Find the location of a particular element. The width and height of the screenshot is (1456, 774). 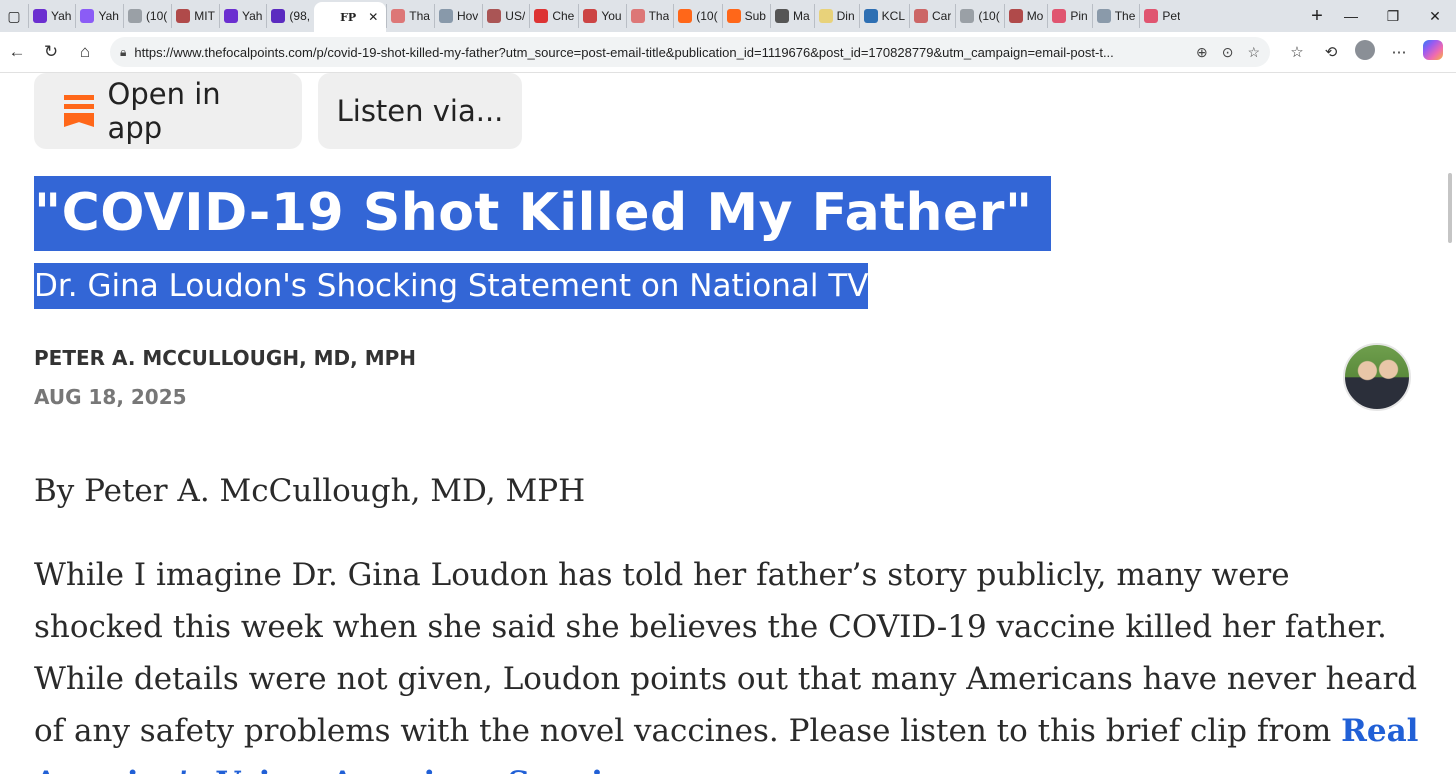

tab: Mo is located at coordinates (1025, 16).